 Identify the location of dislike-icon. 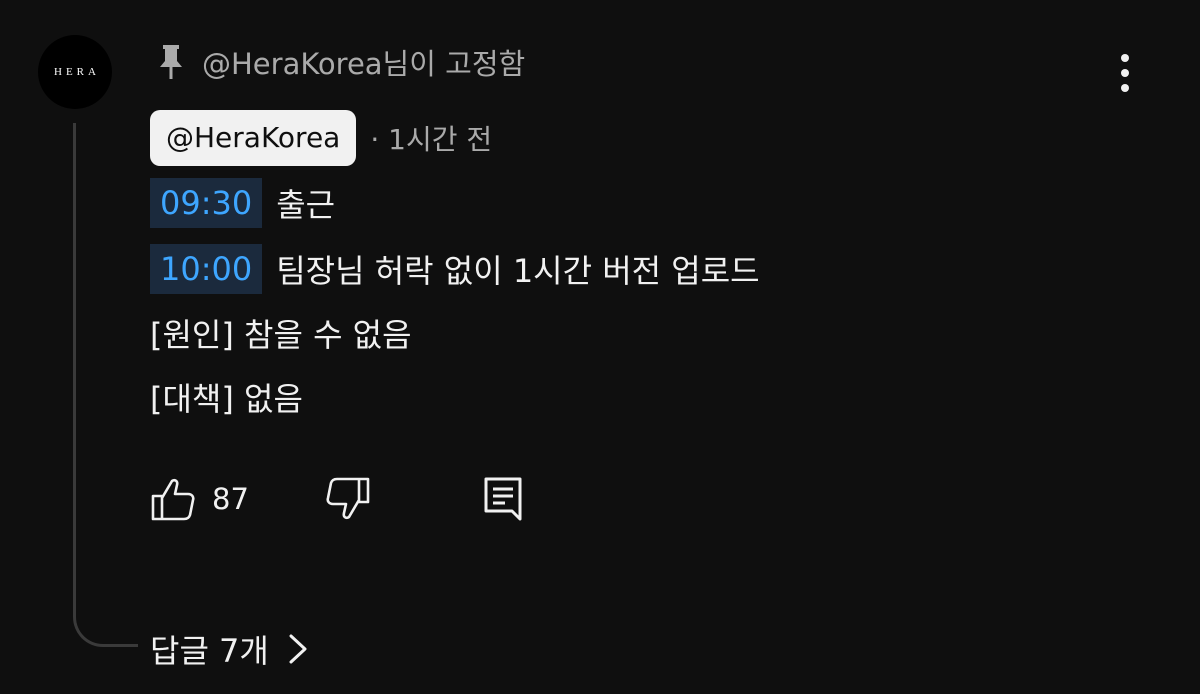
(348, 499).